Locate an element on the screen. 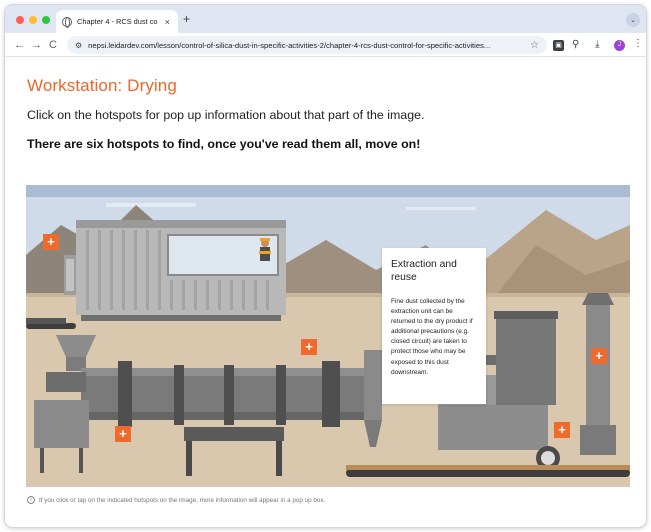 The image size is (651, 532). hotspot-1: + is located at coordinates (51, 242).